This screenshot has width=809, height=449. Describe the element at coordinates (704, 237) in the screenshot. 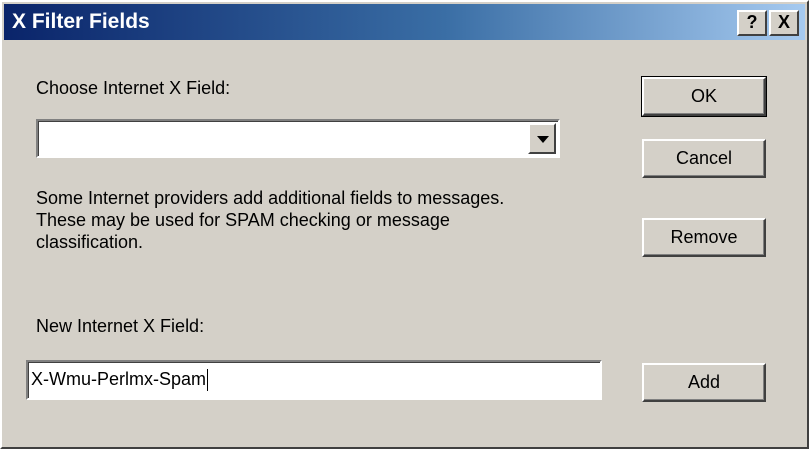

I see `remove-button: Remove` at that location.